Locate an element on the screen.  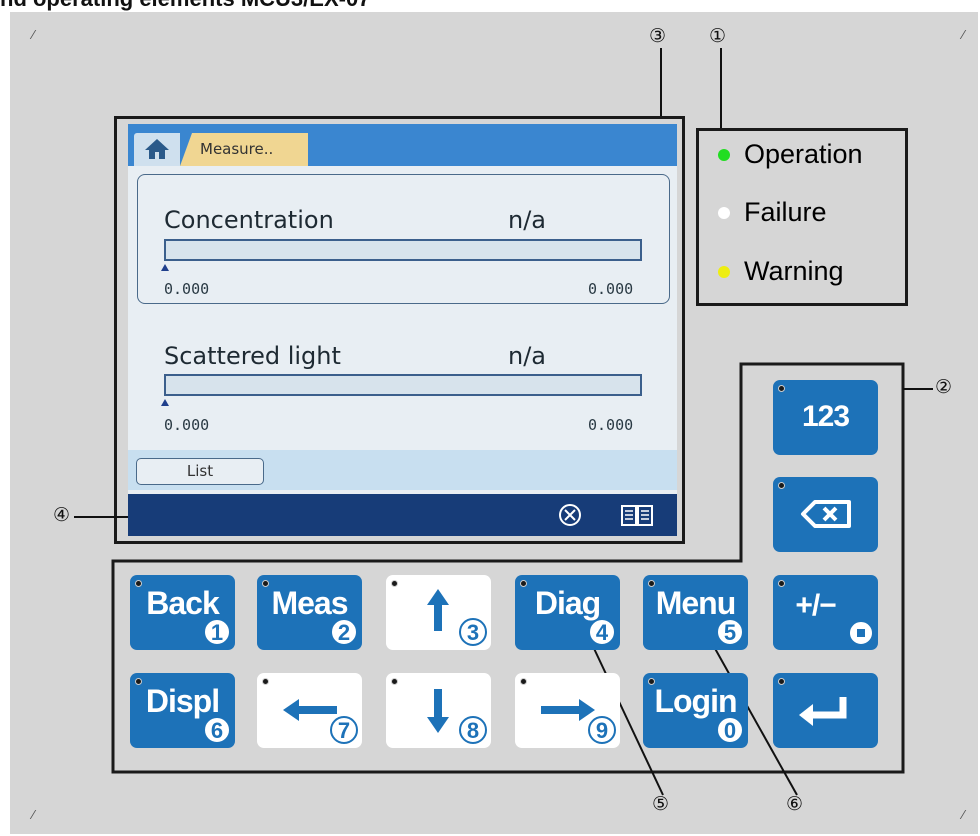
backspace-icon is located at coordinates (826, 514).